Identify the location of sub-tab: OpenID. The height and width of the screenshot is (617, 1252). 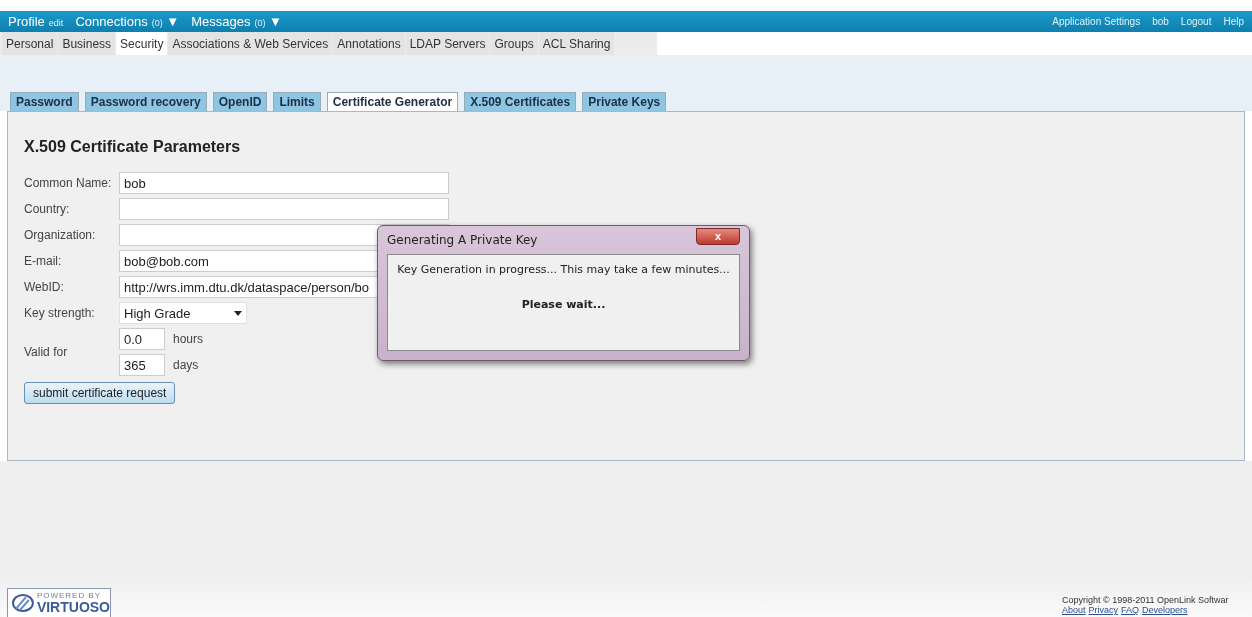
(240, 101).